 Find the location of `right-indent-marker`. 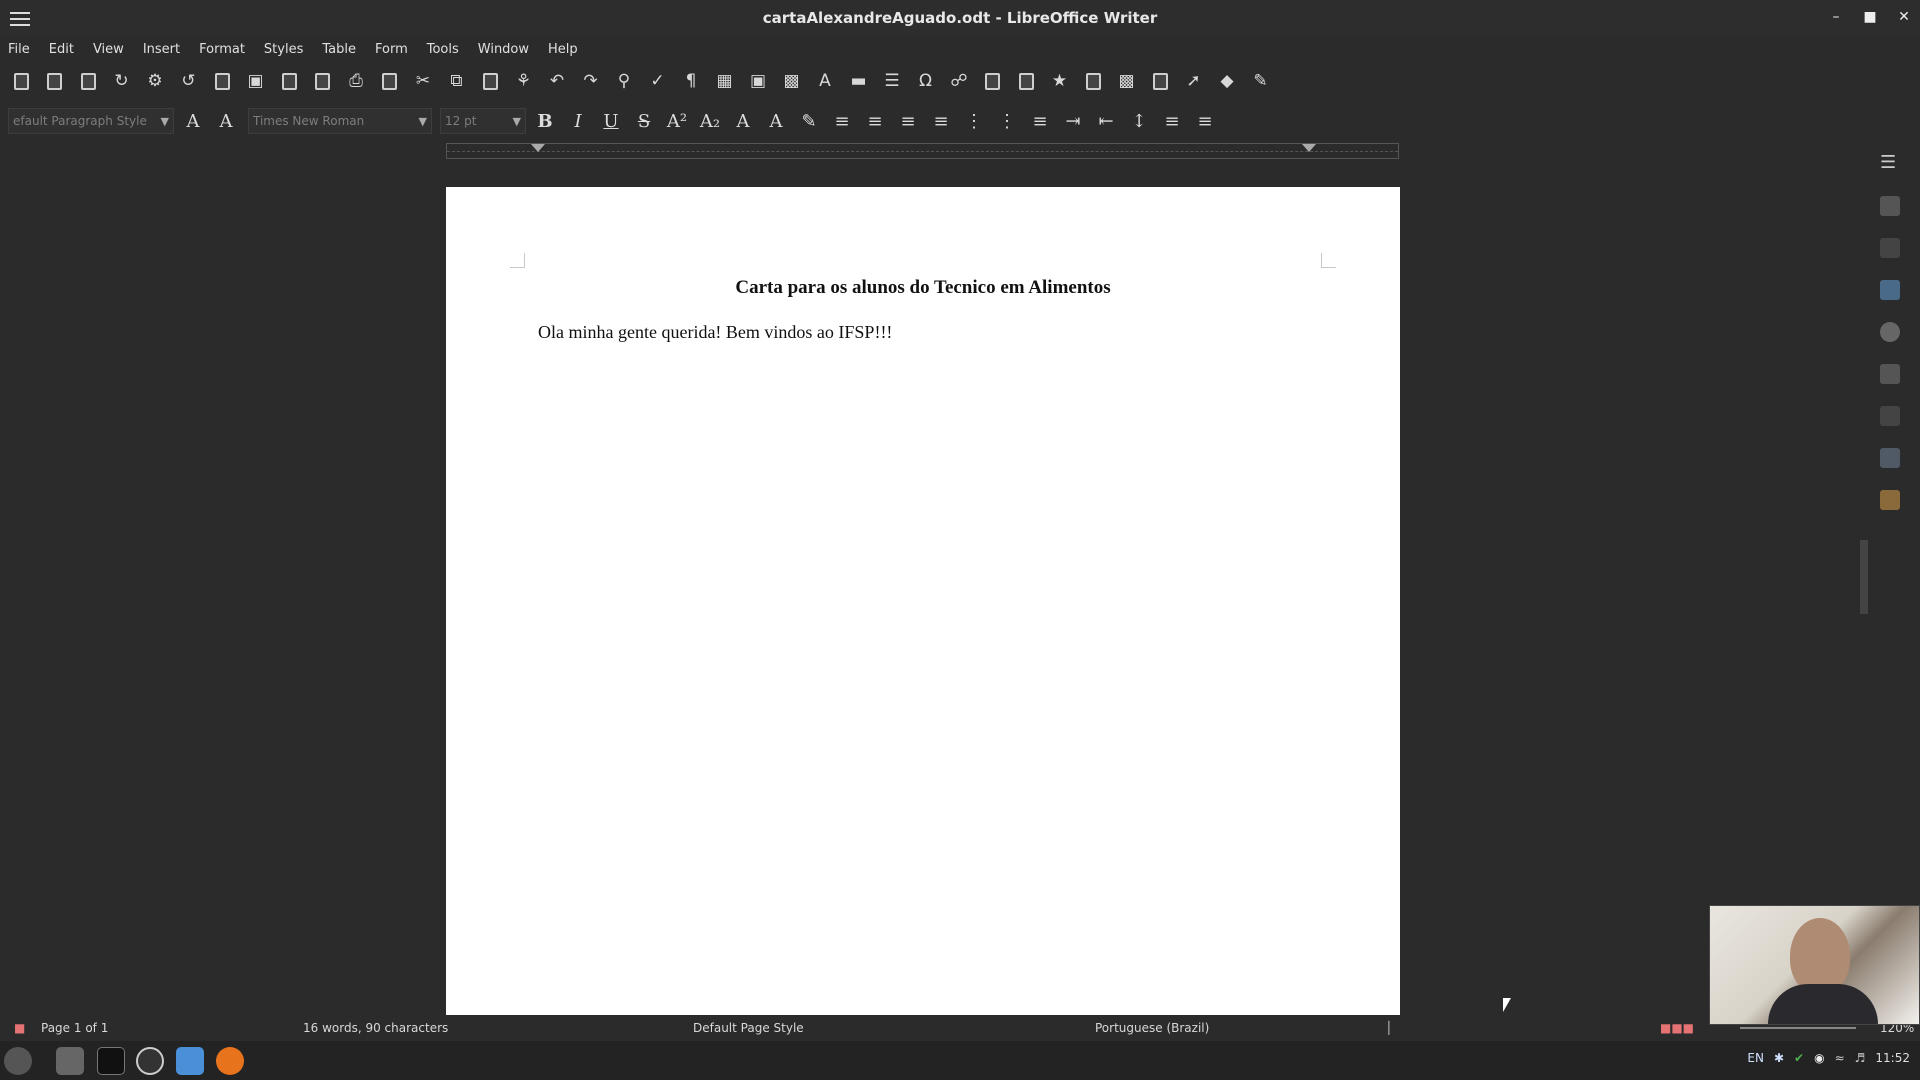

right-indent-marker is located at coordinates (1309, 148).